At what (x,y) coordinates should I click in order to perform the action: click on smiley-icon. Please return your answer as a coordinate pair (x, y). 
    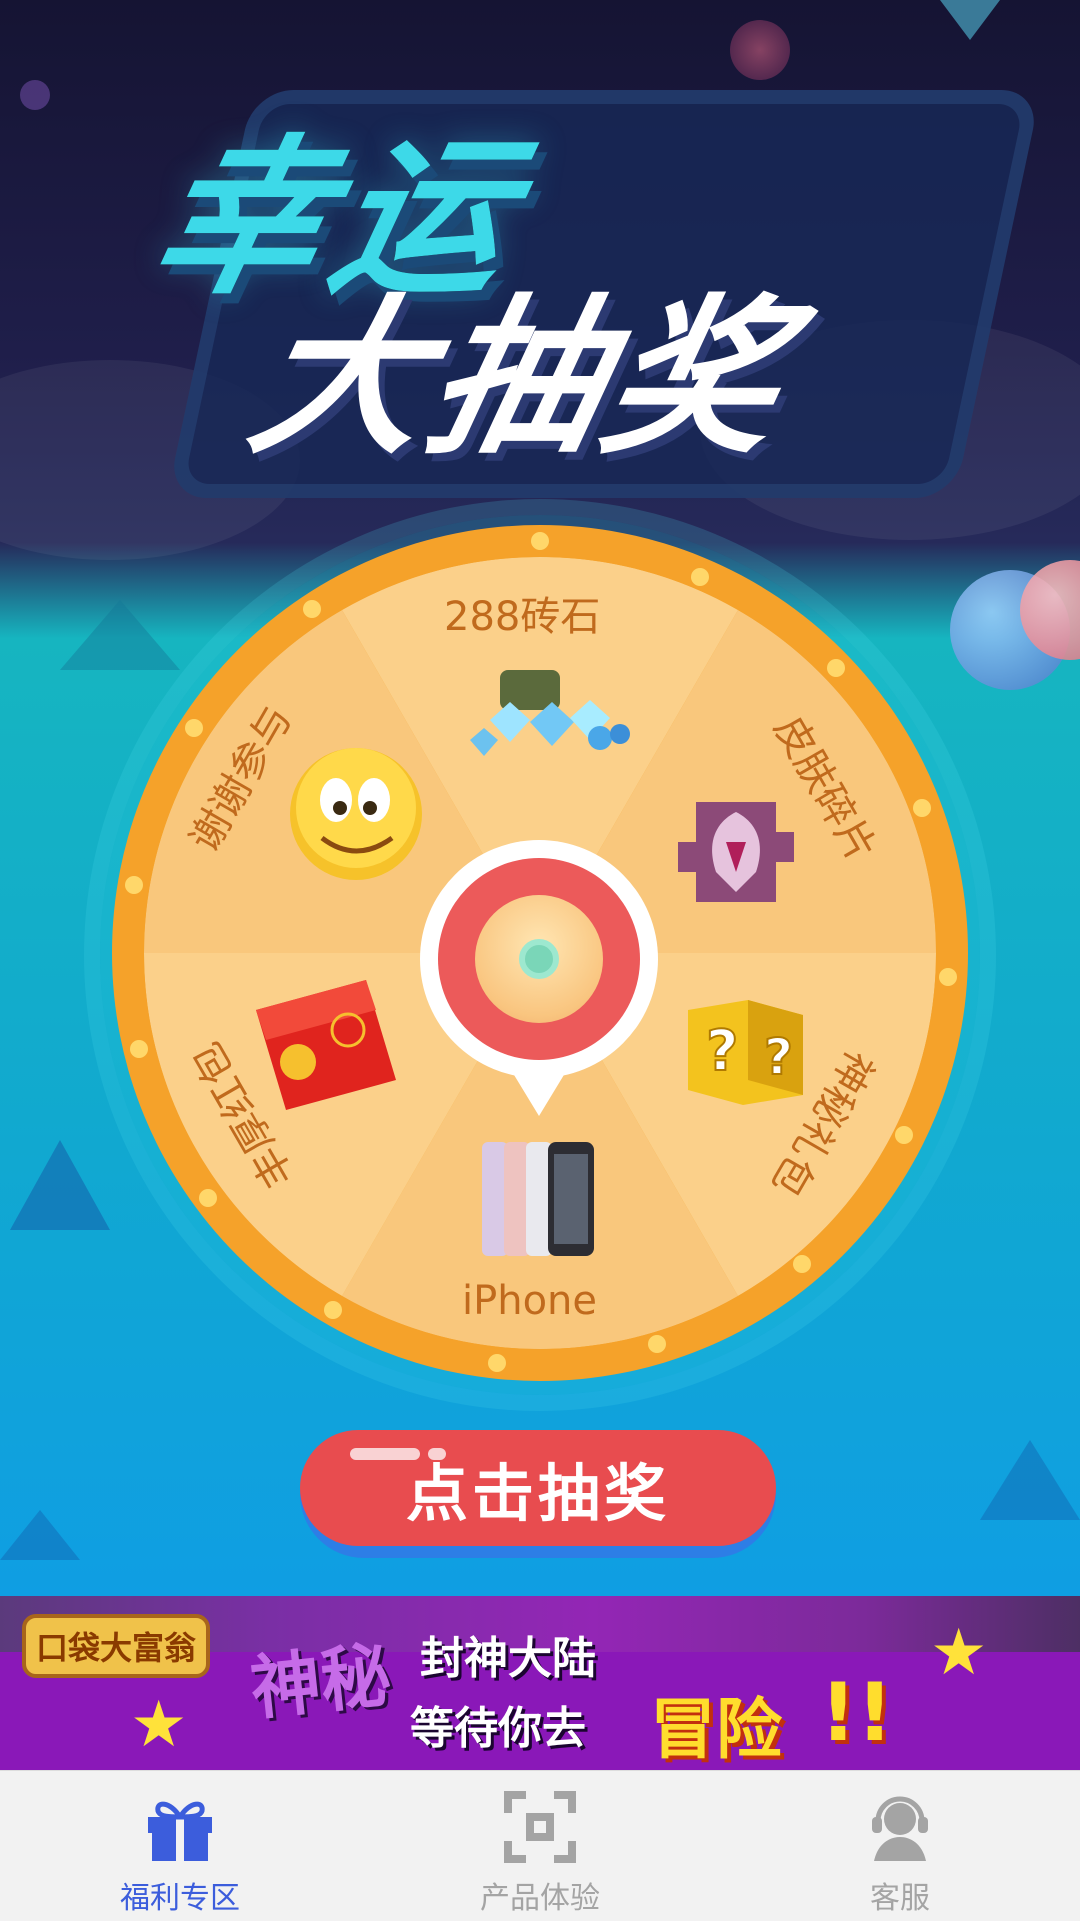
    Looking at the image, I should click on (356, 814).